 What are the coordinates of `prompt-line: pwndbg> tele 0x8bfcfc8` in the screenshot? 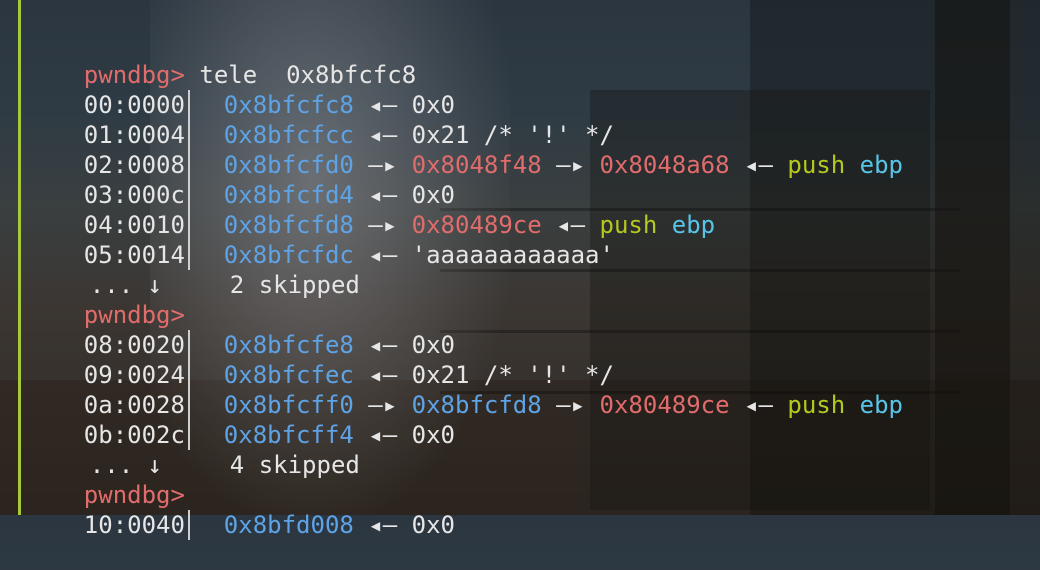 It's located at (221, 59).